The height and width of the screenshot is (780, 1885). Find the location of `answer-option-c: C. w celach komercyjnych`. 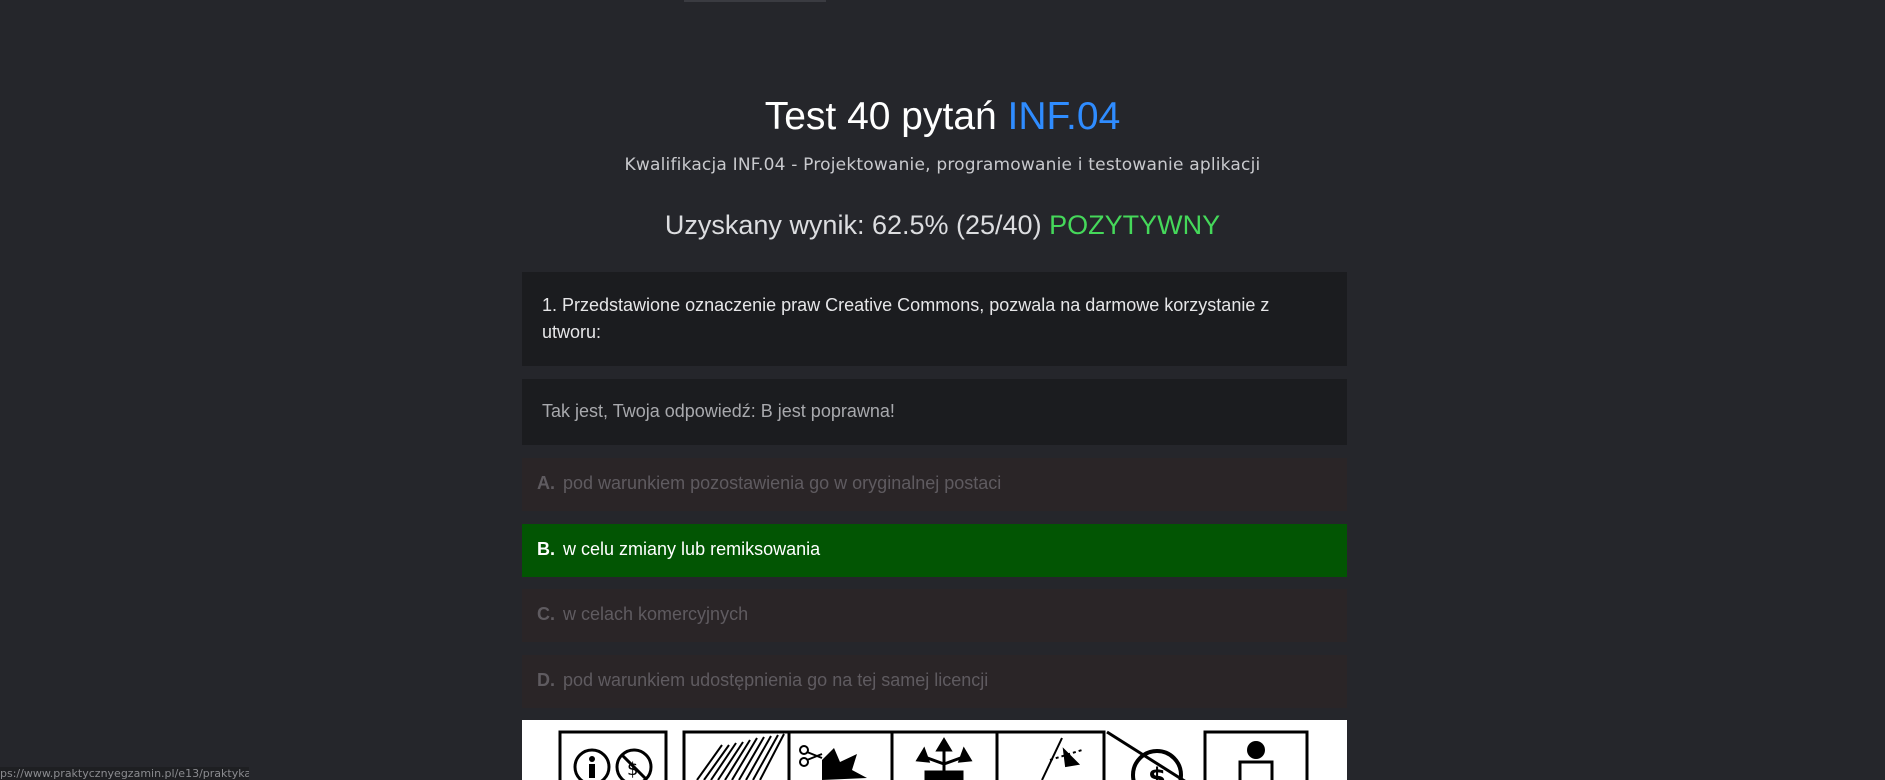

answer-option-c: C. w celach komercyjnych is located at coordinates (934, 615).